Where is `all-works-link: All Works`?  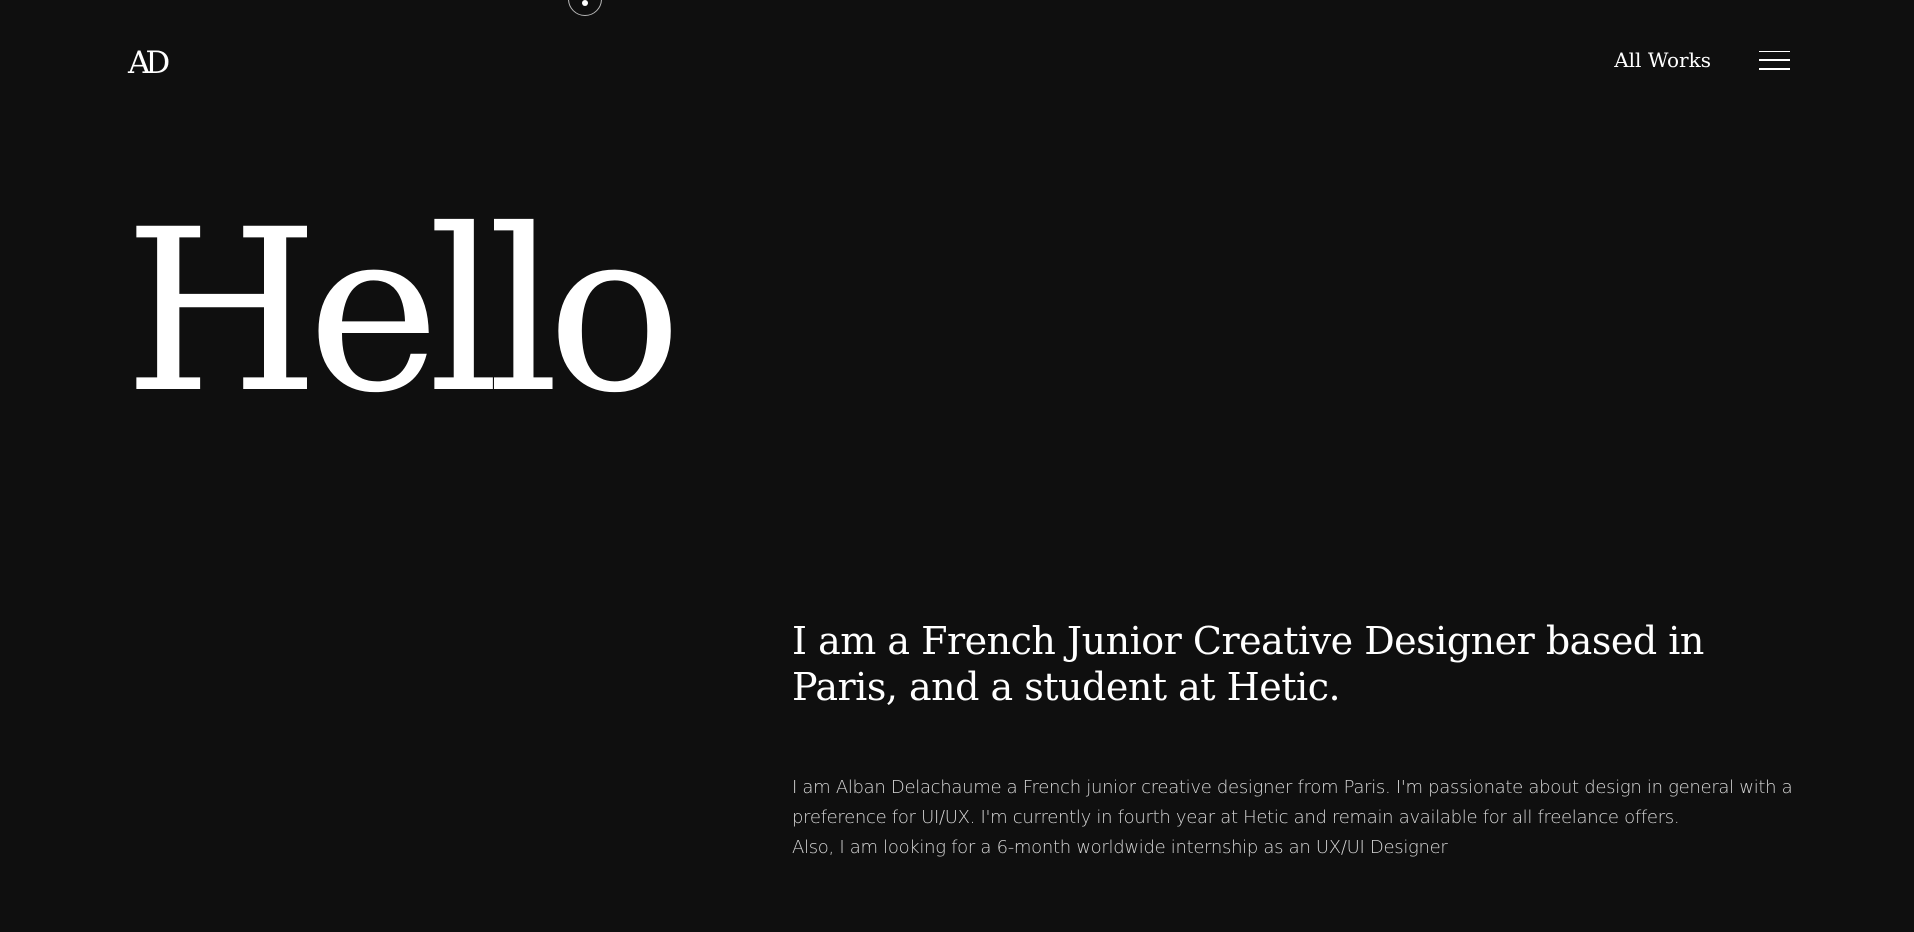 all-works-link: All Works is located at coordinates (1662, 60).